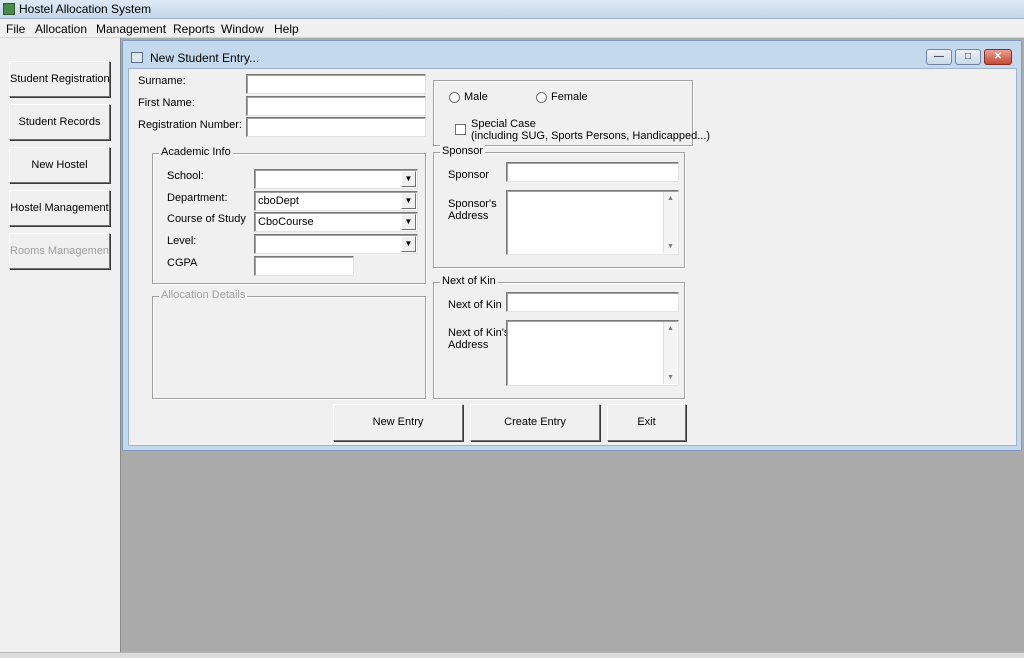 Image resolution: width=1024 pixels, height=658 pixels. What do you see at coordinates (197, 198) in the screenshot?
I see `department-label: Department:` at bounding box center [197, 198].